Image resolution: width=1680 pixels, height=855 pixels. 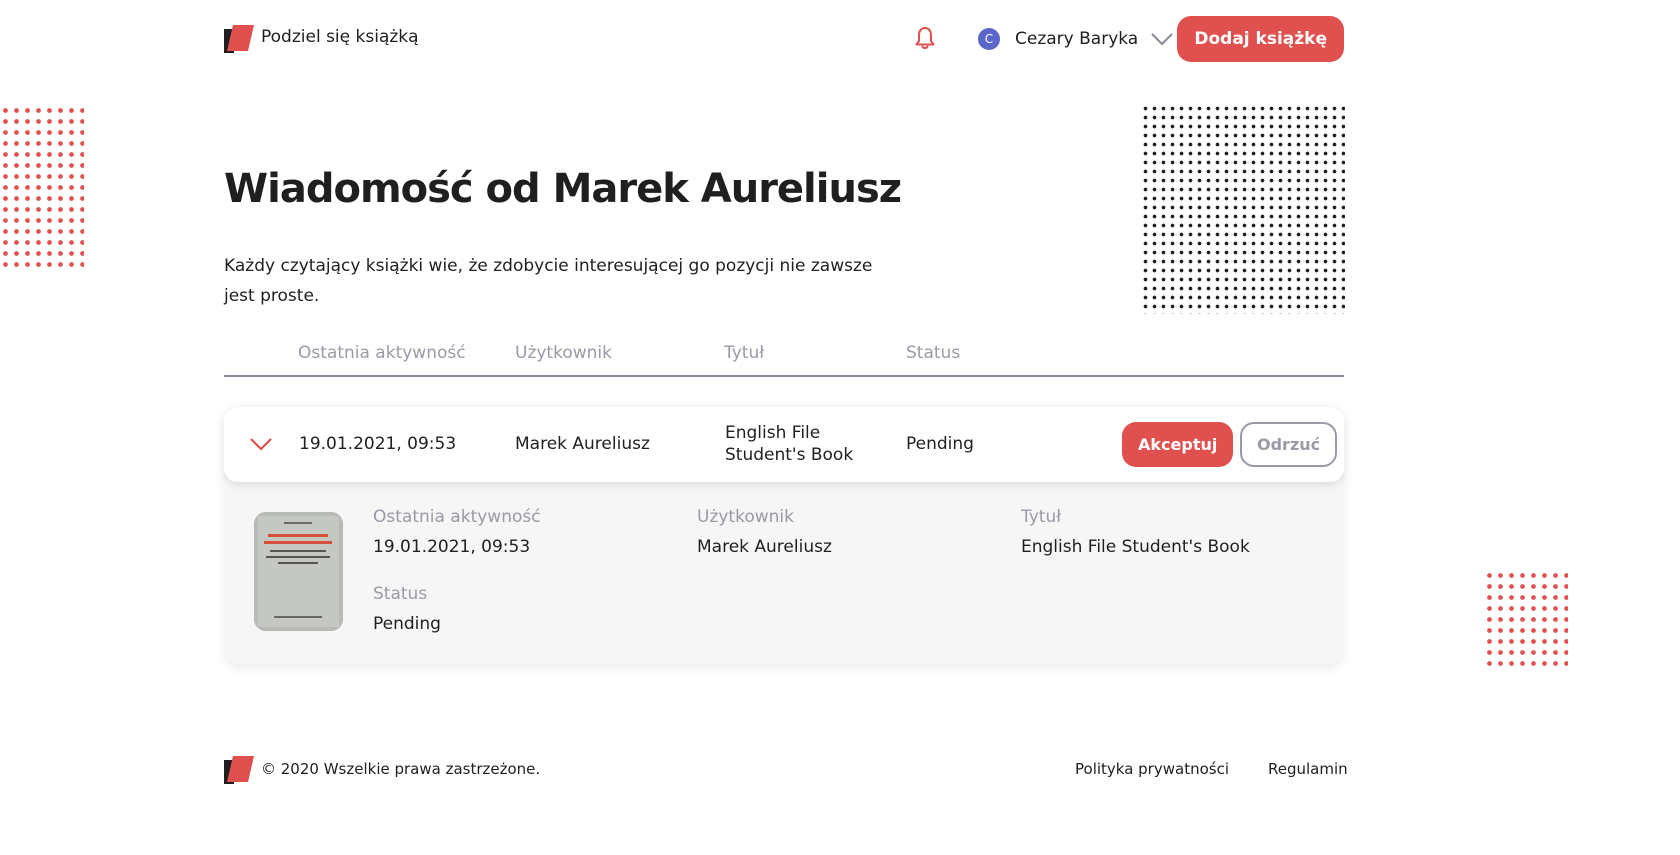 I want to click on detail-value-title: English File Student's Book, so click(x=1135, y=547).